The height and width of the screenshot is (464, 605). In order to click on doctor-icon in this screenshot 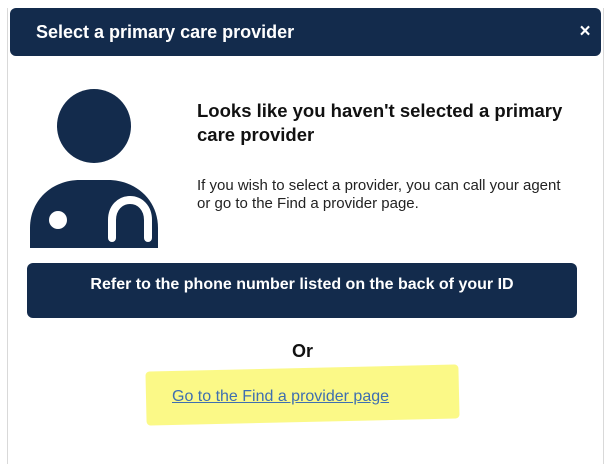, I will do `click(94, 168)`.